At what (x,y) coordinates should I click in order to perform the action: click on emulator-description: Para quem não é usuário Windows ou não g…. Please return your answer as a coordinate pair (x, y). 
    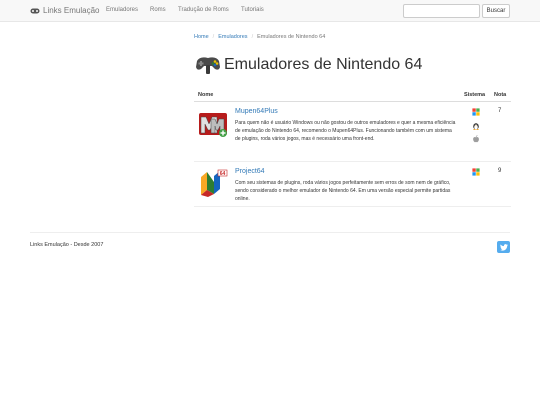
    Looking at the image, I should click on (345, 131).